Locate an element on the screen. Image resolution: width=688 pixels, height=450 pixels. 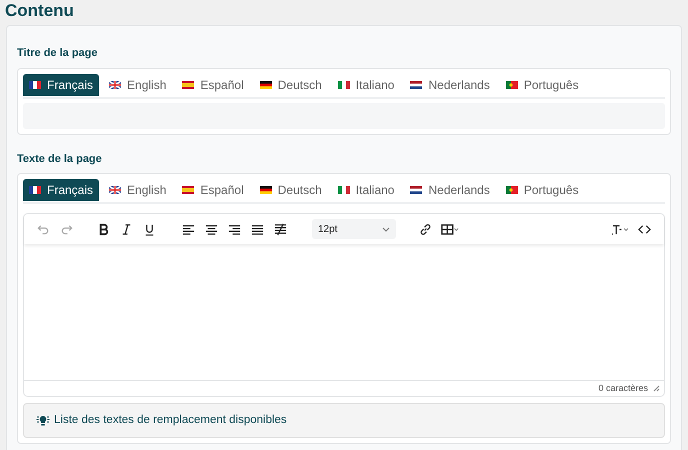
chevron-icon is located at coordinates (386, 229).